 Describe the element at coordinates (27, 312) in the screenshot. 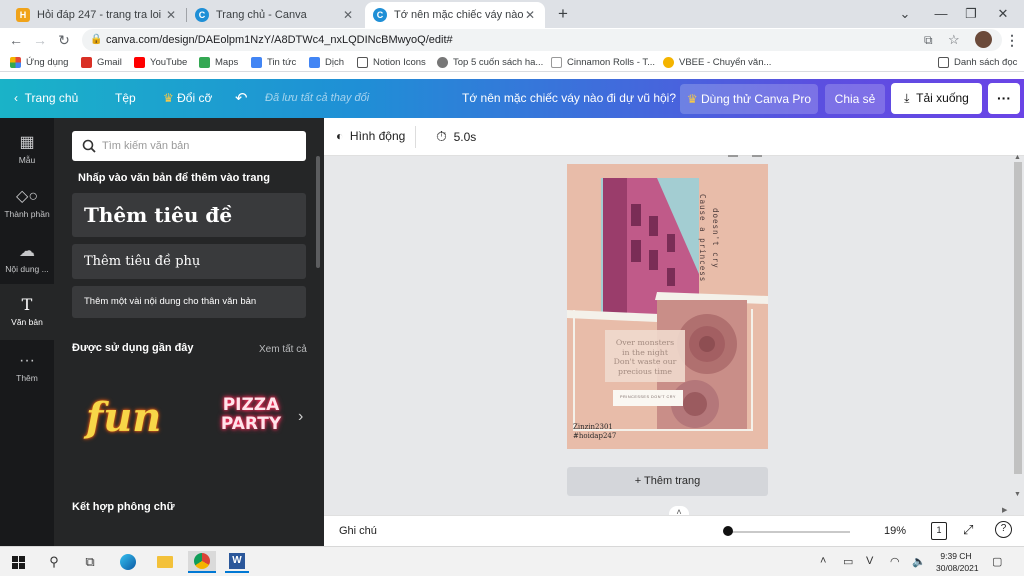

I see `rail-item-text: T Văn bản` at that location.